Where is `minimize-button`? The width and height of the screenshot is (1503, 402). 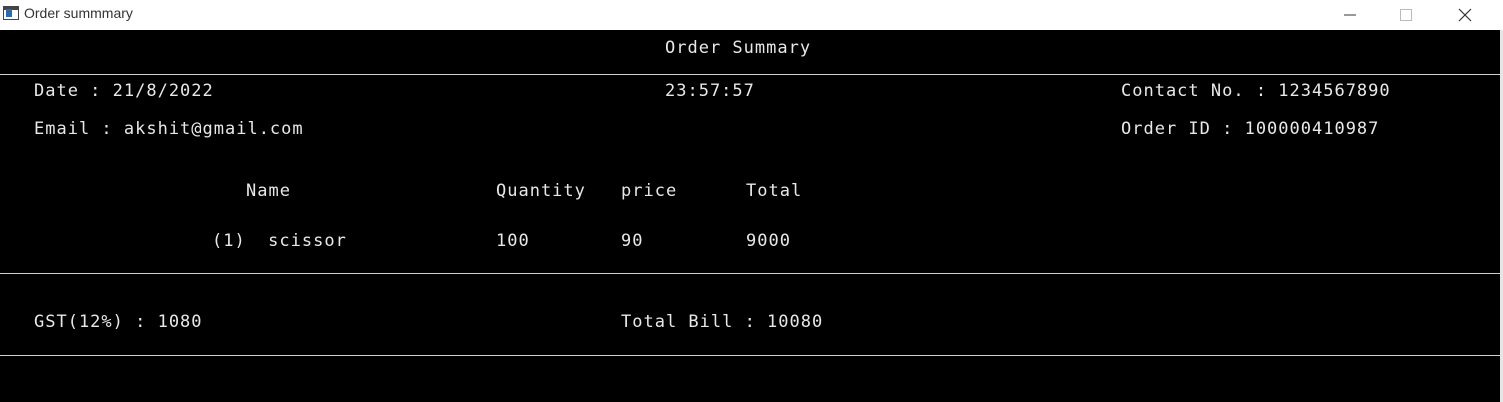 minimize-button is located at coordinates (1350, 15).